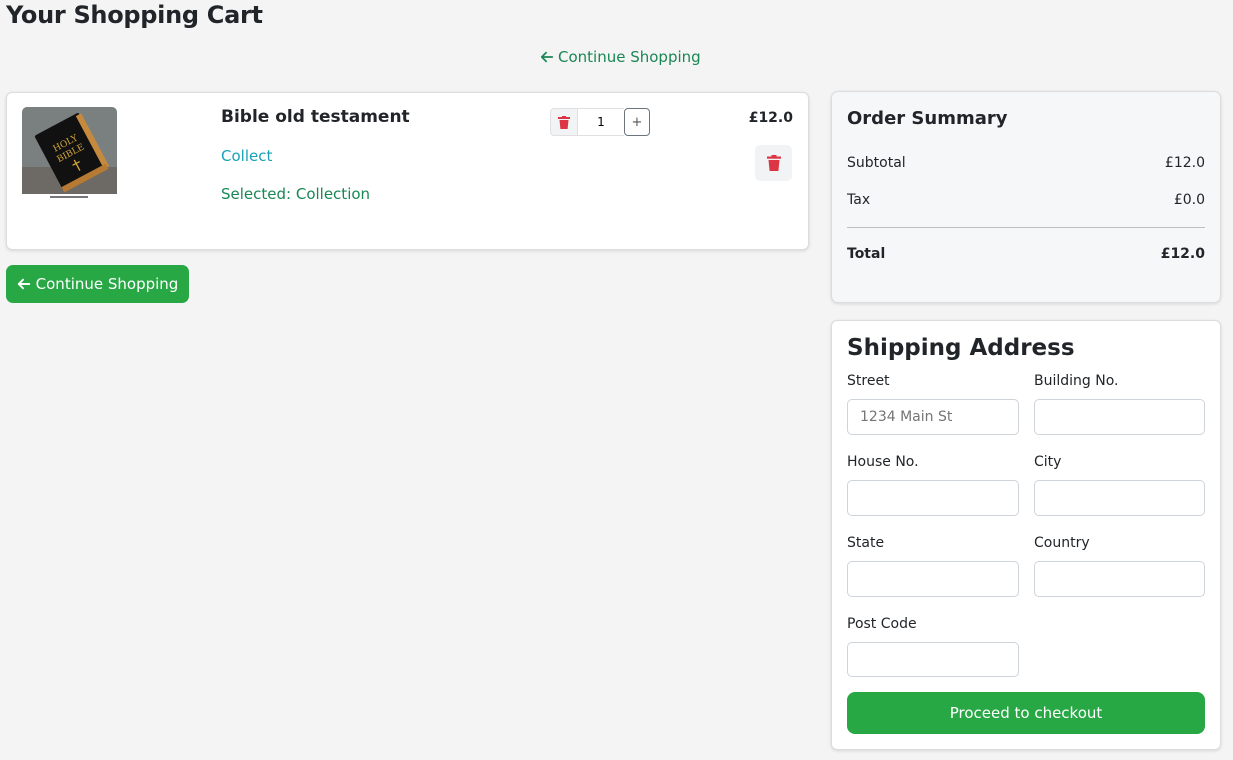 This screenshot has width=1233, height=760. Describe the element at coordinates (933, 498) in the screenshot. I see `house-no-input` at that location.